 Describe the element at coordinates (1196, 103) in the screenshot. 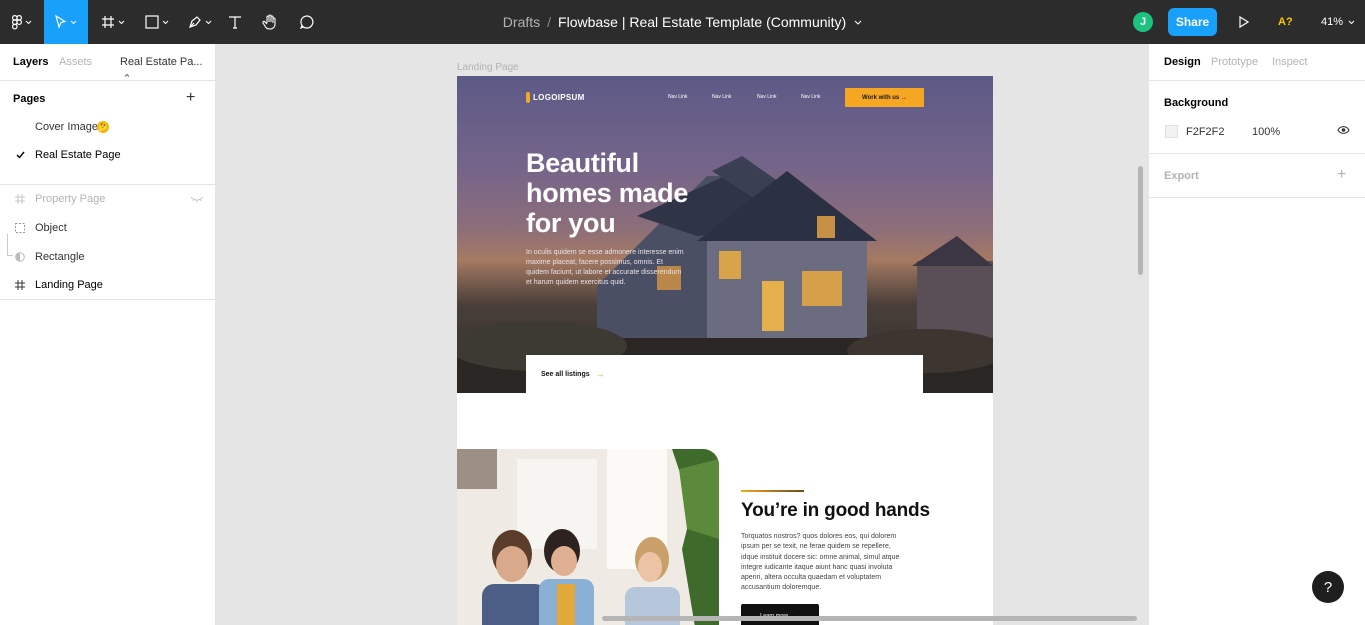

I see `background-header: Background` at that location.